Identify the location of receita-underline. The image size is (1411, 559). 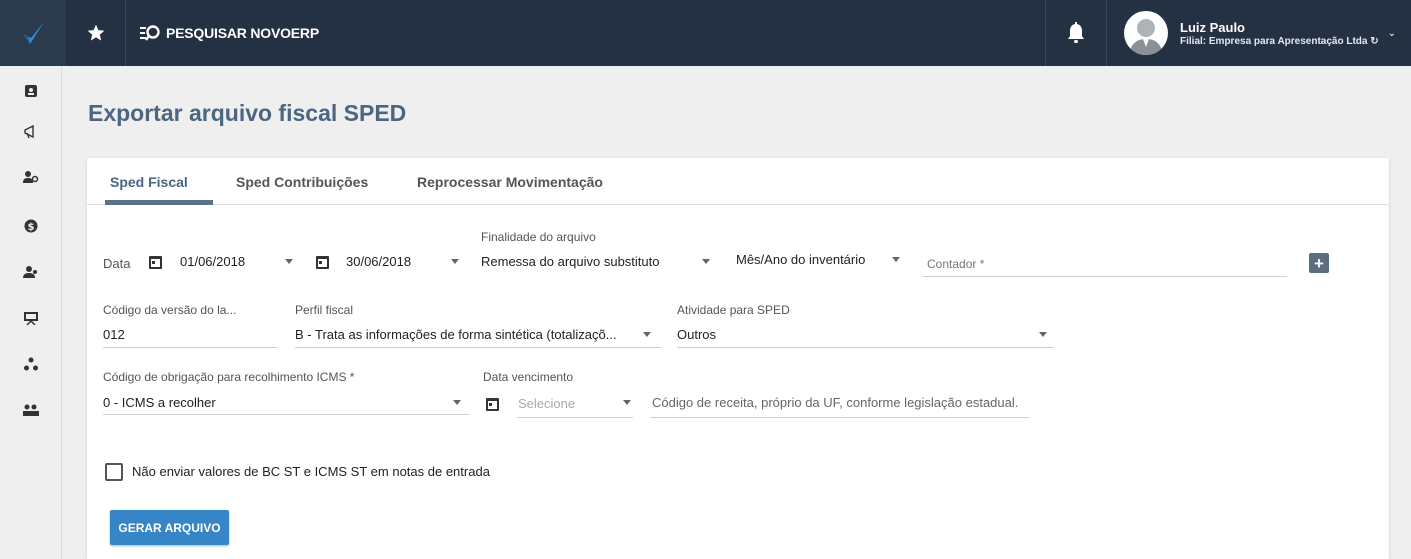
(839, 417).